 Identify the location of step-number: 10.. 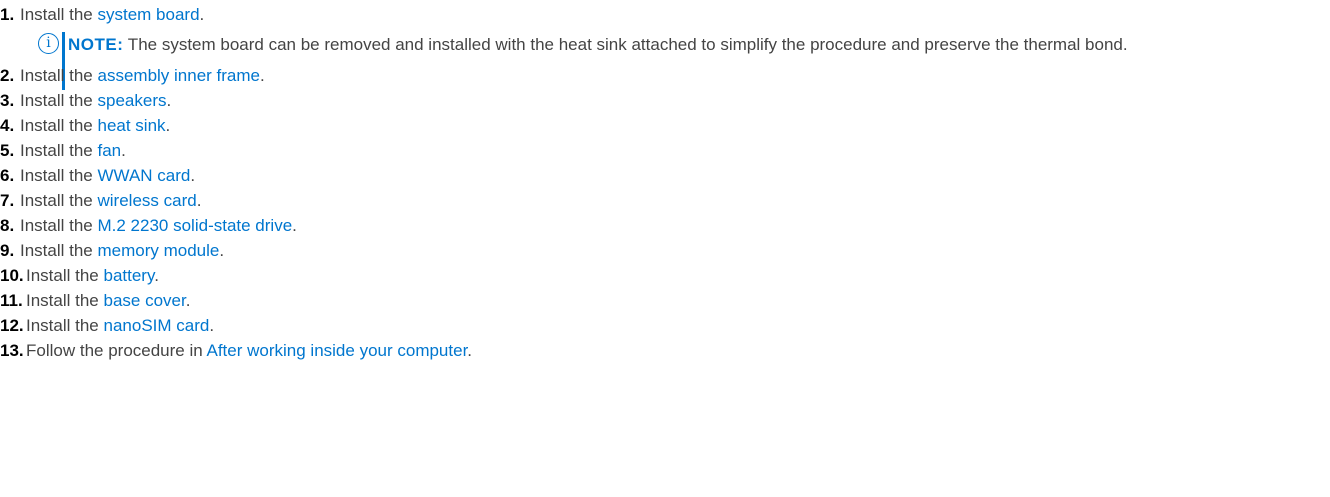
(12, 275).